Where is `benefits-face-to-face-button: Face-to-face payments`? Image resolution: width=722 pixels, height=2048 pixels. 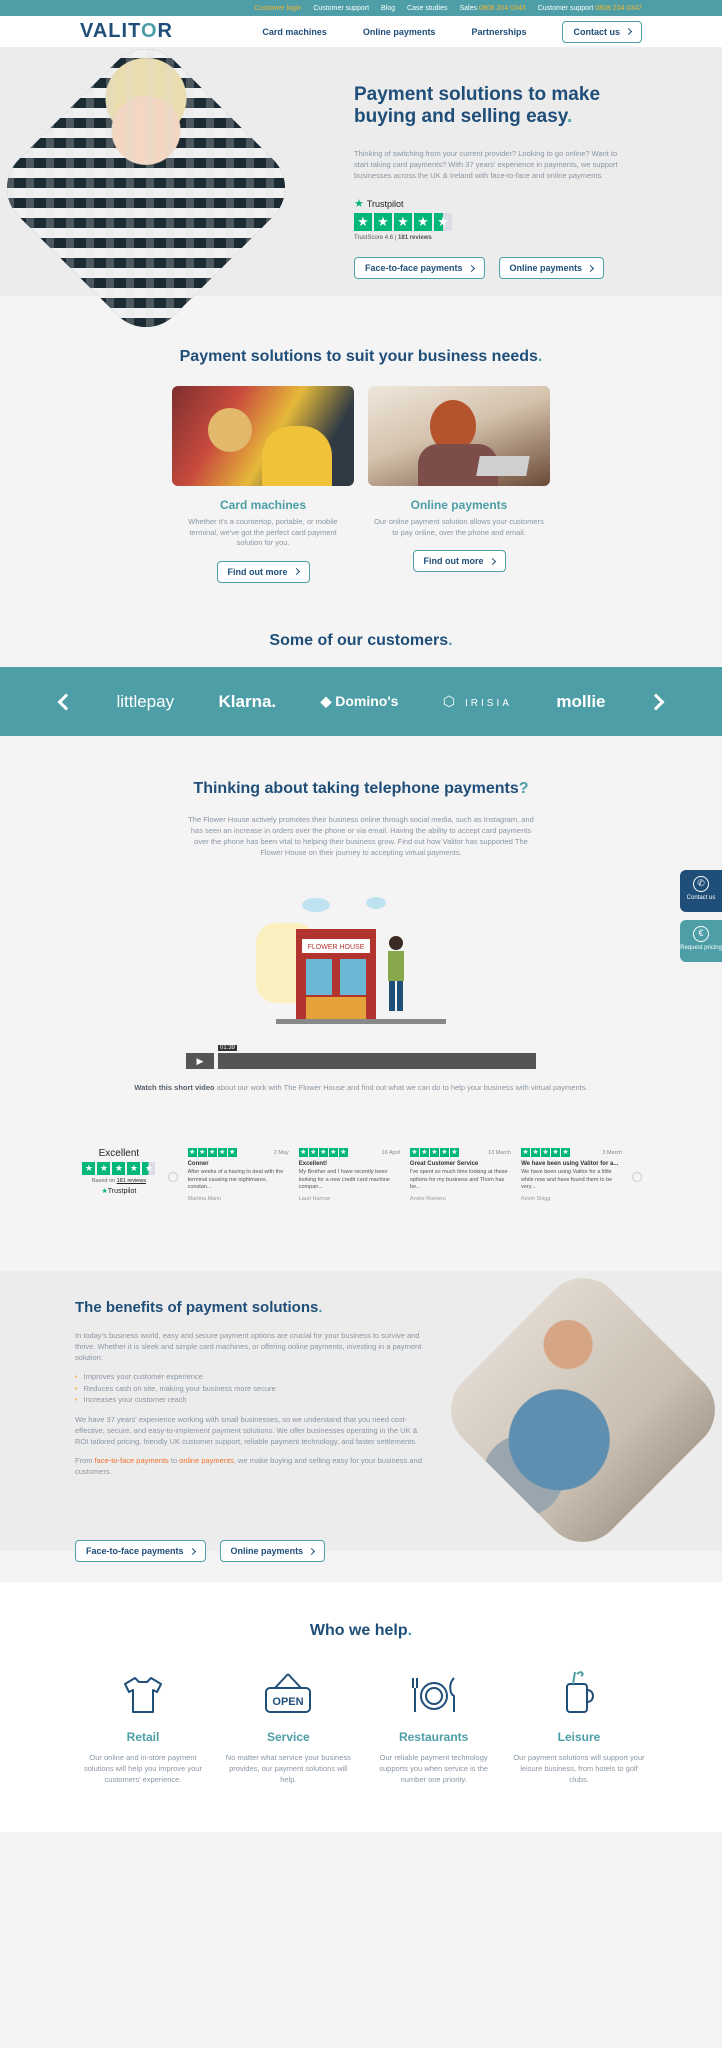 benefits-face-to-face-button: Face-to-face payments is located at coordinates (140, 1551).